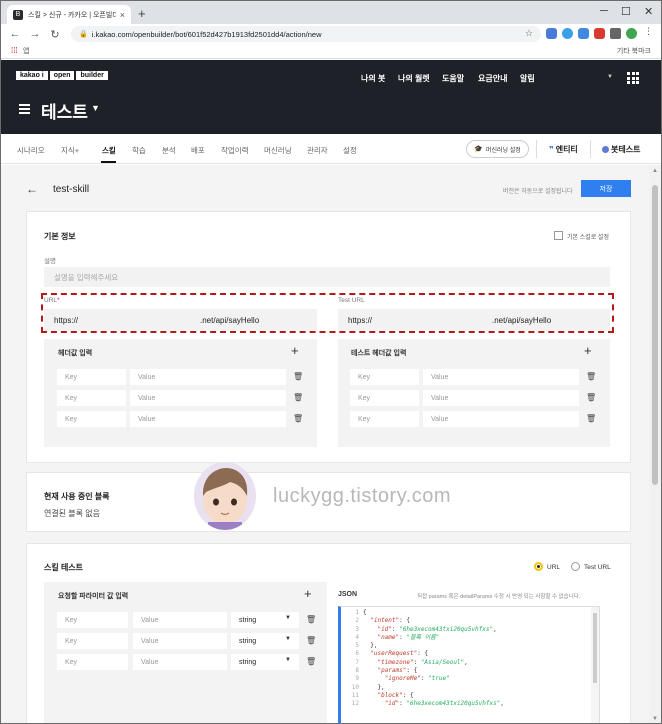 The width and height of the screenshot is (662, 724). What do you see at coordinates (492, 78) in the screenshot?
I see `nav-pricing: 요금안내` at bounding box center [492, 78].